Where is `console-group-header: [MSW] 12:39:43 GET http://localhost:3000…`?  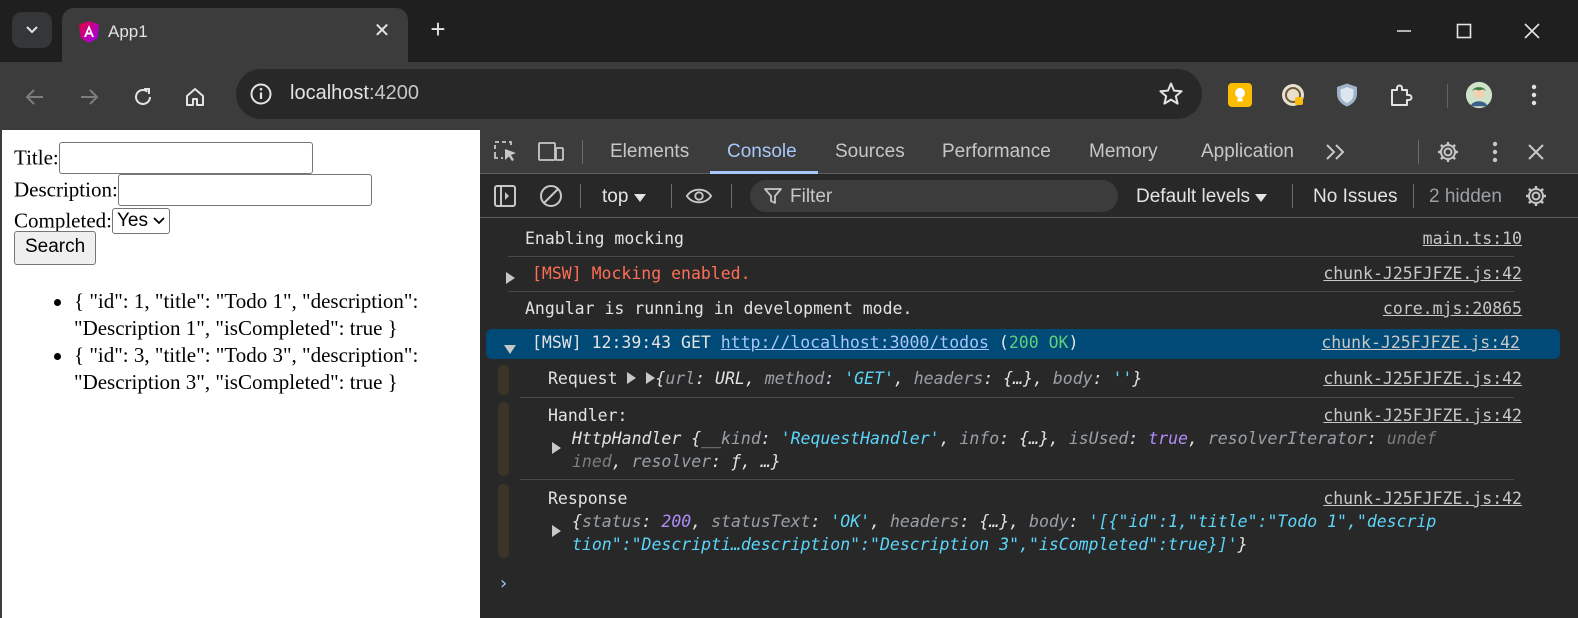
console-group-header: [MSW] 12:39:43 GET http://localhost:3000… is located at coordinates (1023, 344).